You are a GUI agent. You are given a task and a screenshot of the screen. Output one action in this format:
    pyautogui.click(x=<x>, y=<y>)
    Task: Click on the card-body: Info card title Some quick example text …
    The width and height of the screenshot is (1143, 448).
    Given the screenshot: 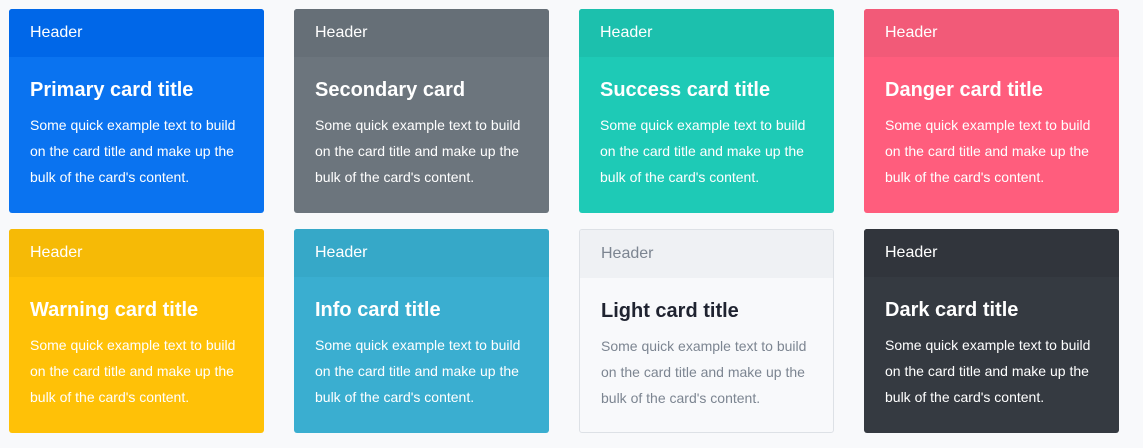 What is the action you would take?
    pyautogui.click(x=421, y=343)
    